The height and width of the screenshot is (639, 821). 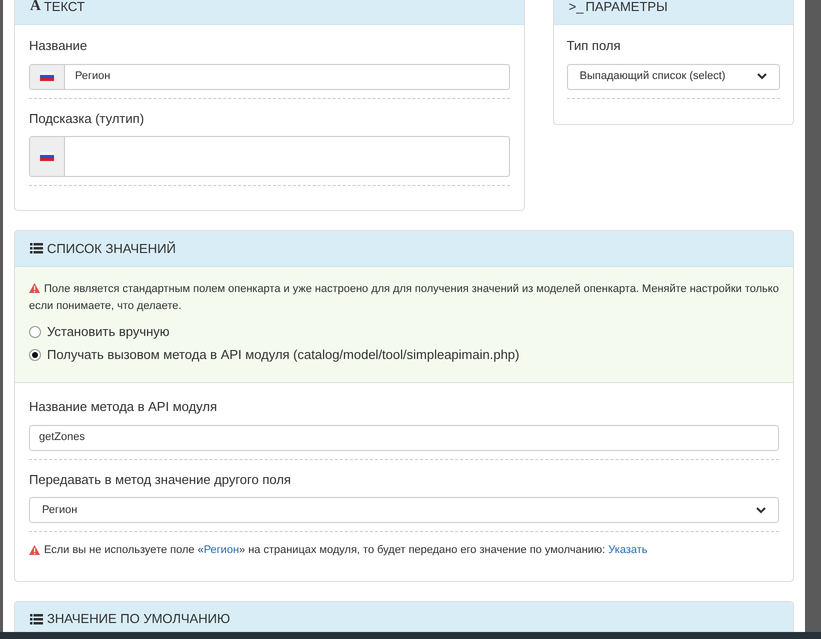 I want to click on field-label: Подсказка (тултип), so click(x=87, y=119).